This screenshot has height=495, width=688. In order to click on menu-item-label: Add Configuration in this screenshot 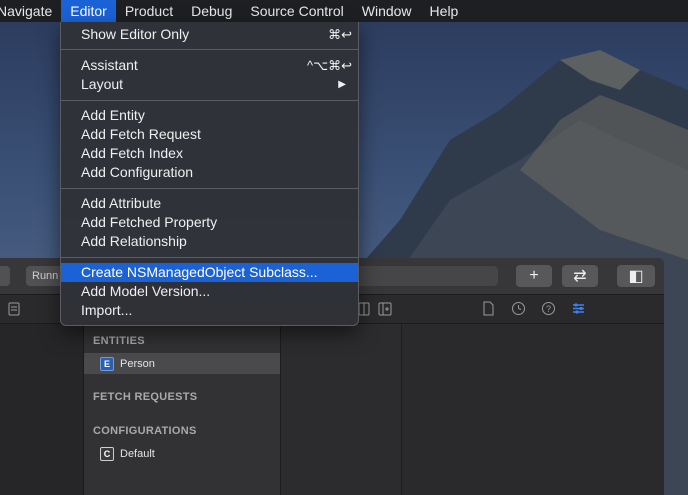, I will do `click(137, 172)`.